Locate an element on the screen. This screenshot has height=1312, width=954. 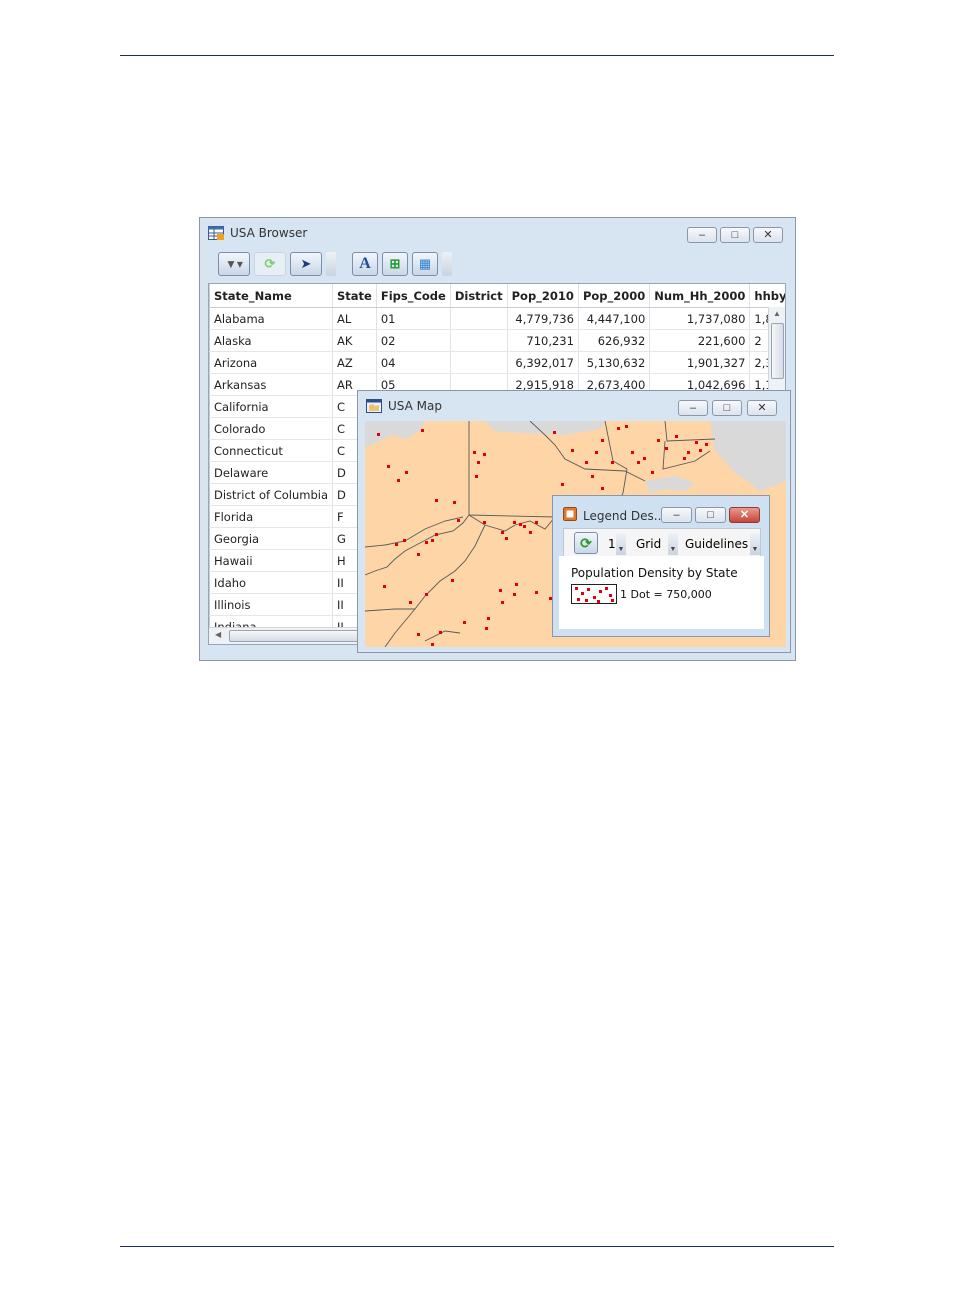
table-cell: District of Columbia is located at coordinates (271, 494).